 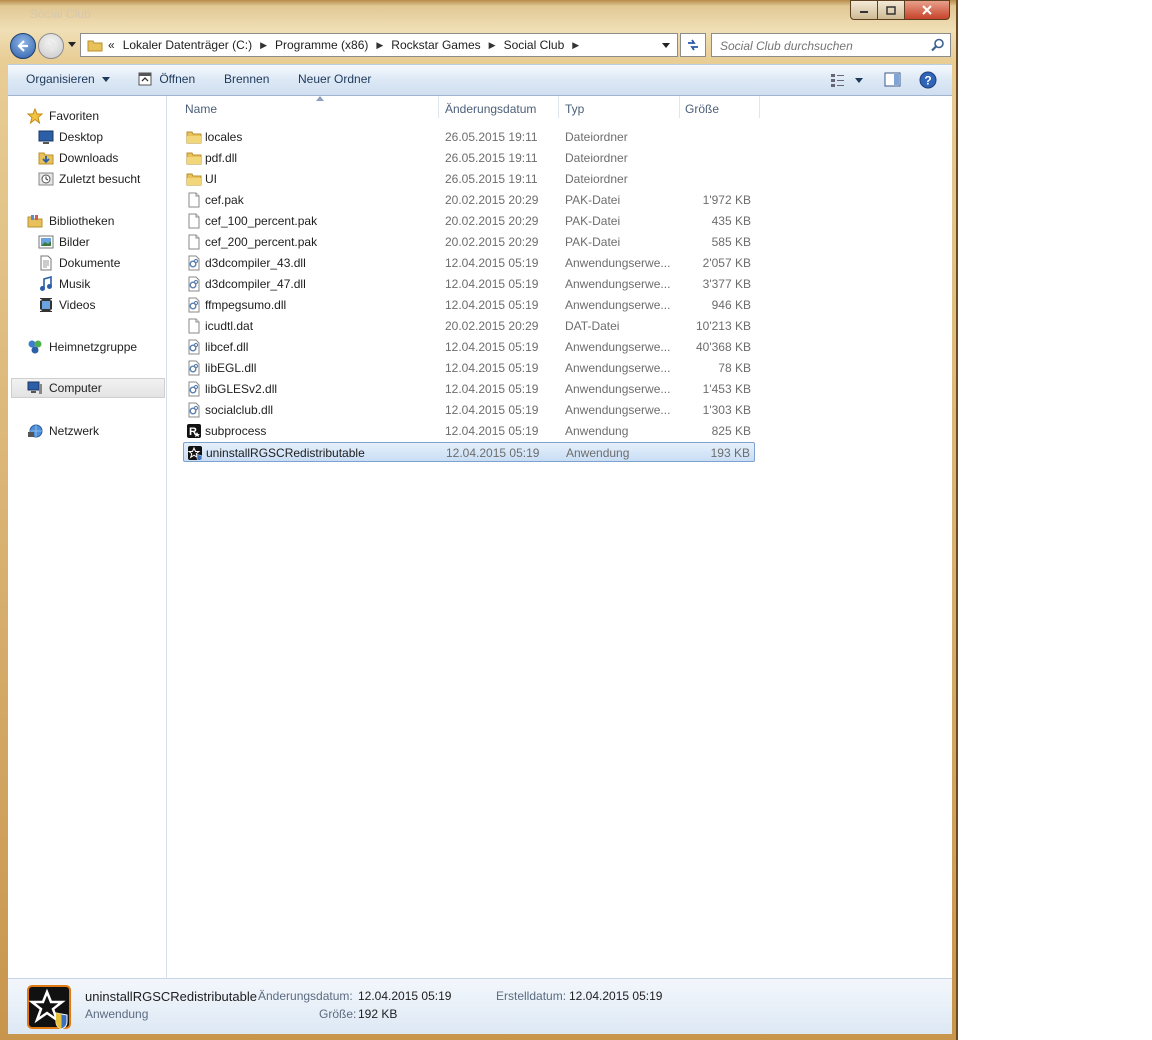 I want to click on search-box, so click(x=831, y=45).